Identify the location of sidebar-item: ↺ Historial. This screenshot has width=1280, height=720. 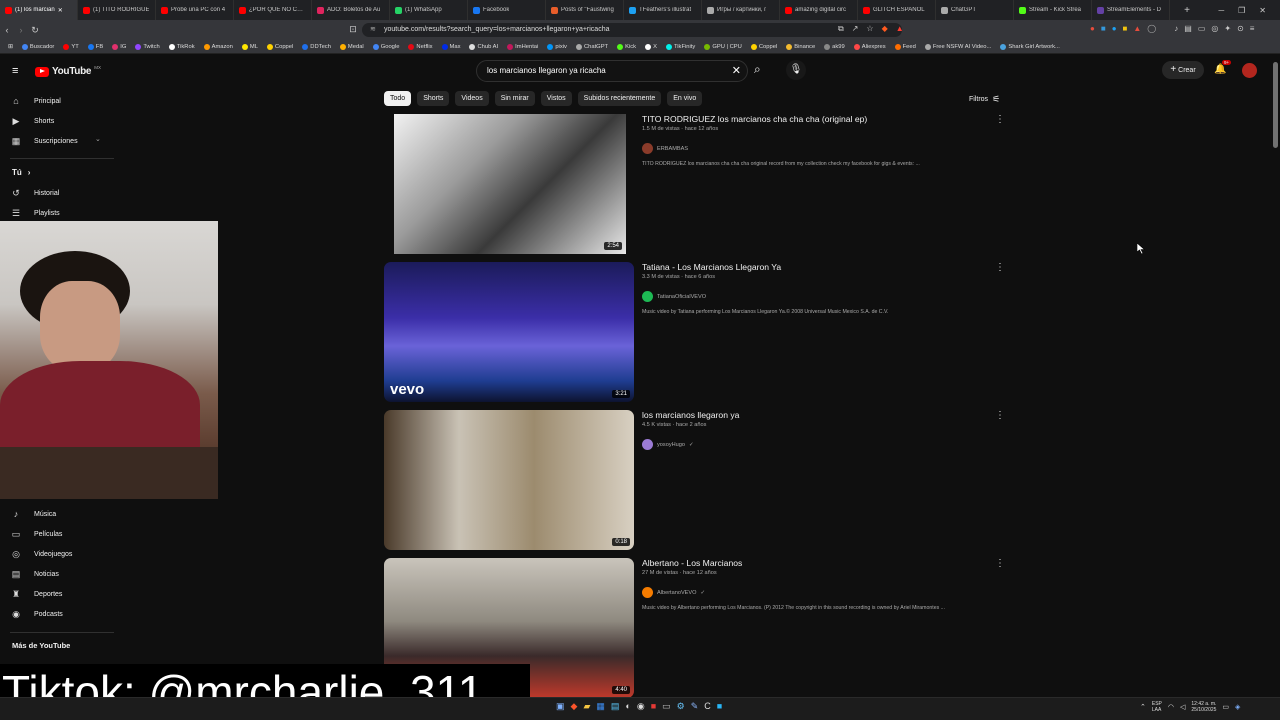
(34, 193).